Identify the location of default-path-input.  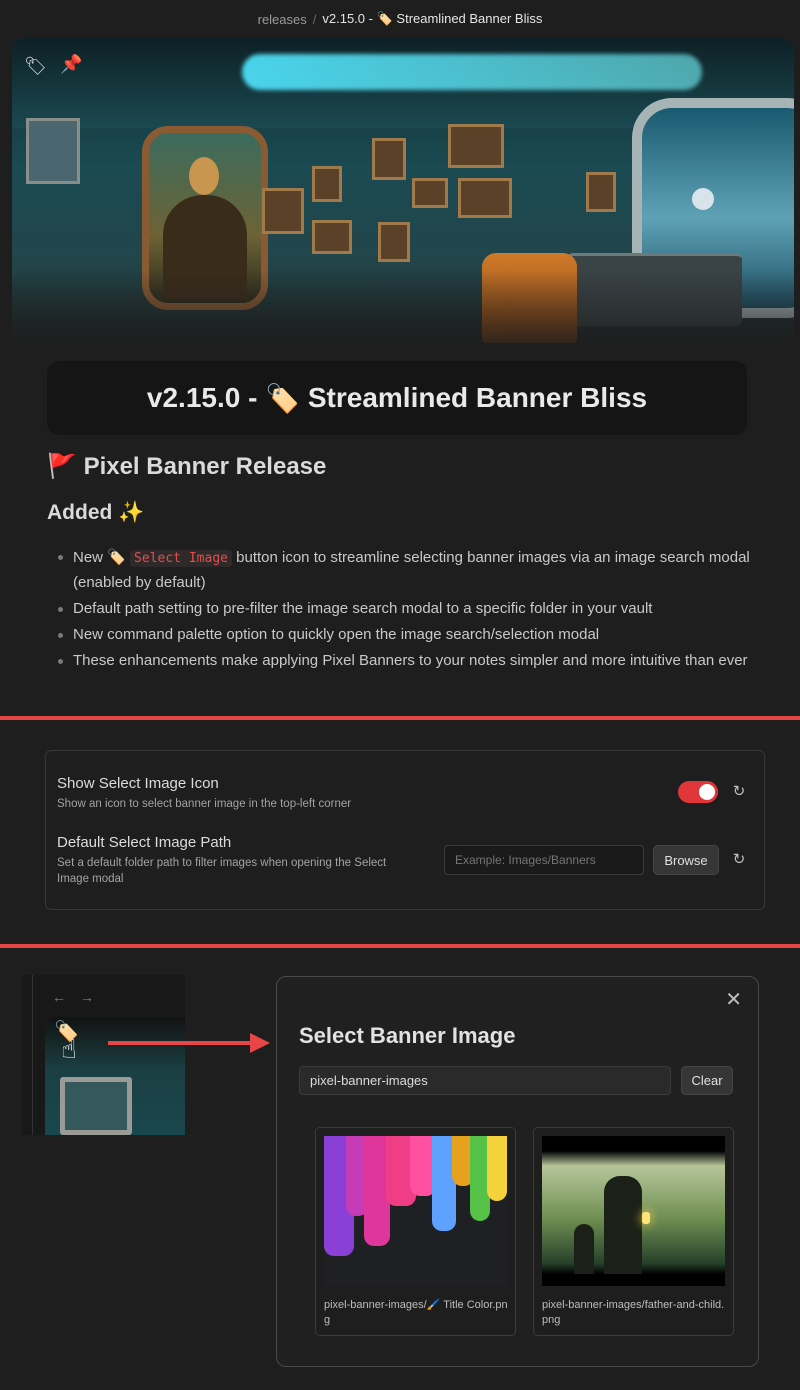
(544, 860).